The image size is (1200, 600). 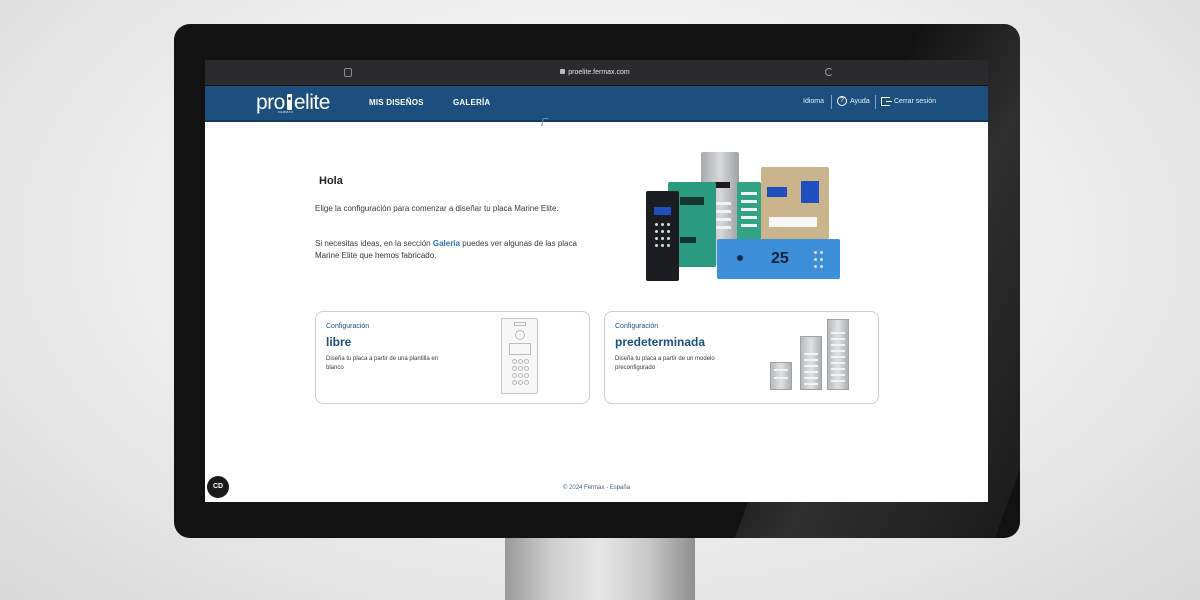 I want to click on footer-copyright: © 2024 Fermax - España, so click(x=596, y=488).